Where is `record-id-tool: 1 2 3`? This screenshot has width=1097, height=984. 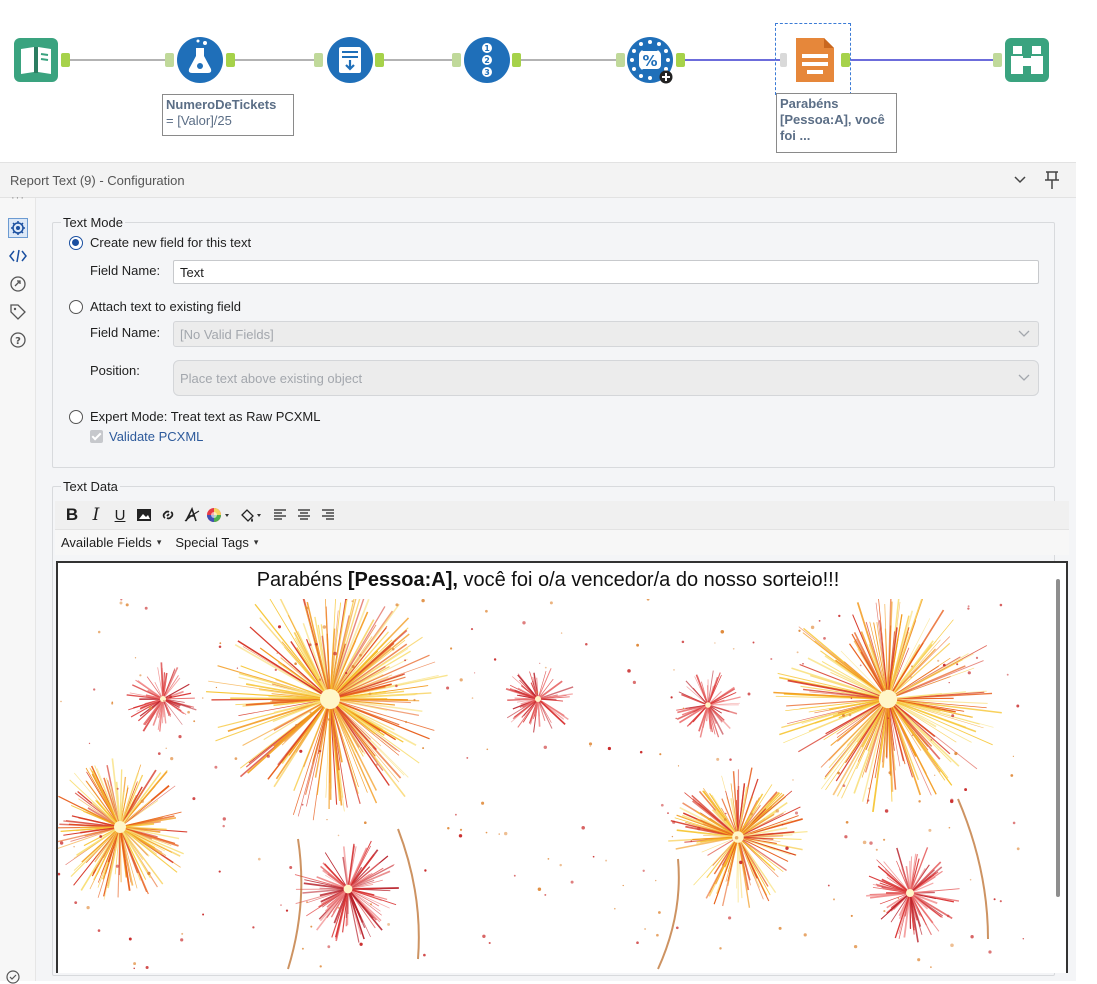 record-id-tool: 1 2 3 is located at coordinates (487, 60).